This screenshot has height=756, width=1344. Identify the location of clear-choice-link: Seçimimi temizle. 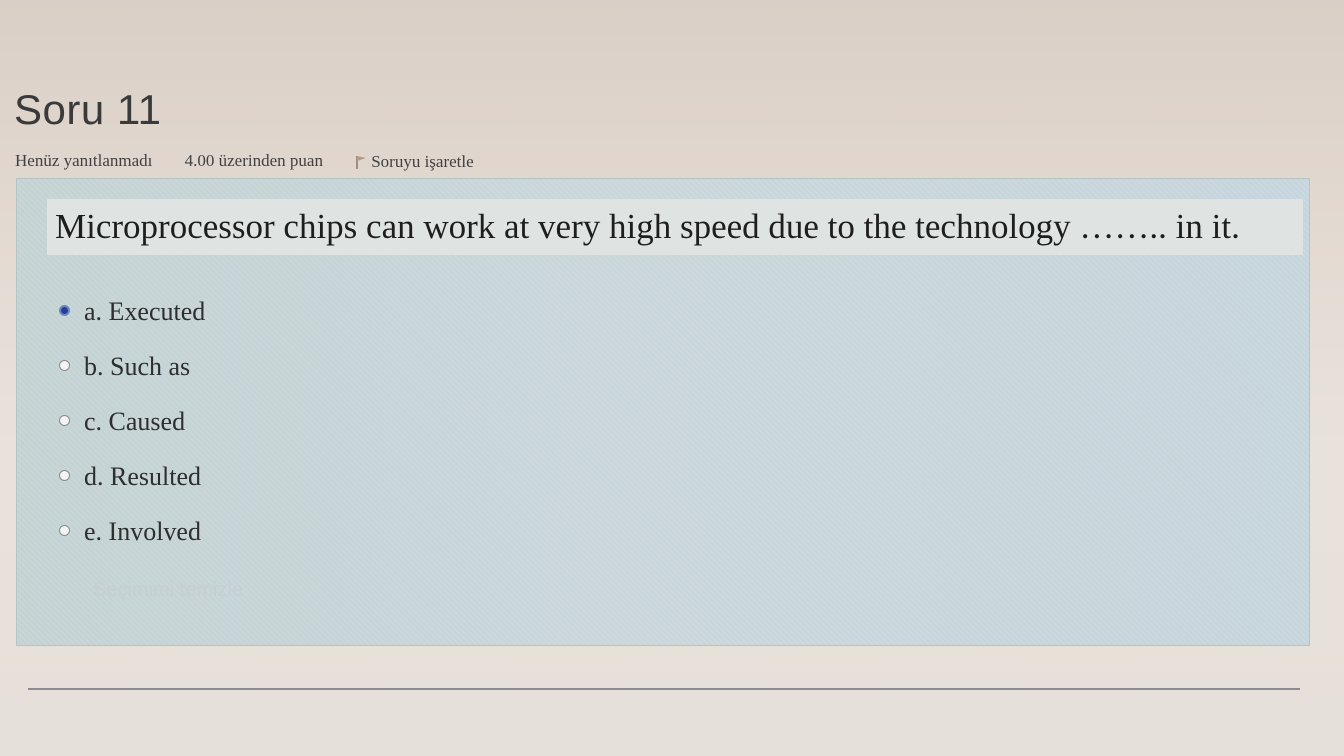
(168, 590).